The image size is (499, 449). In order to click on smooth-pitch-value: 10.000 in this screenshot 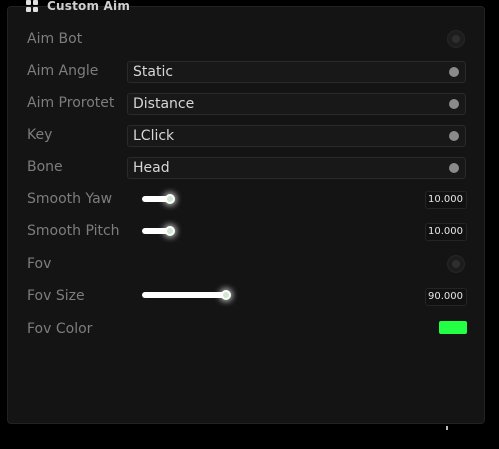, I will do `click(445, 231)`.